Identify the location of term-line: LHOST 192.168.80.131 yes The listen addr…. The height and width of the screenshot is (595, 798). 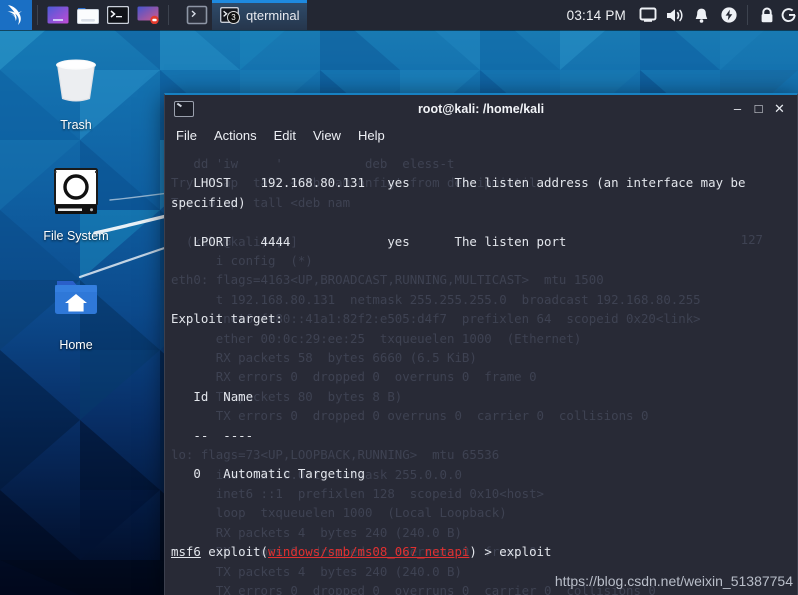
(462, 192).